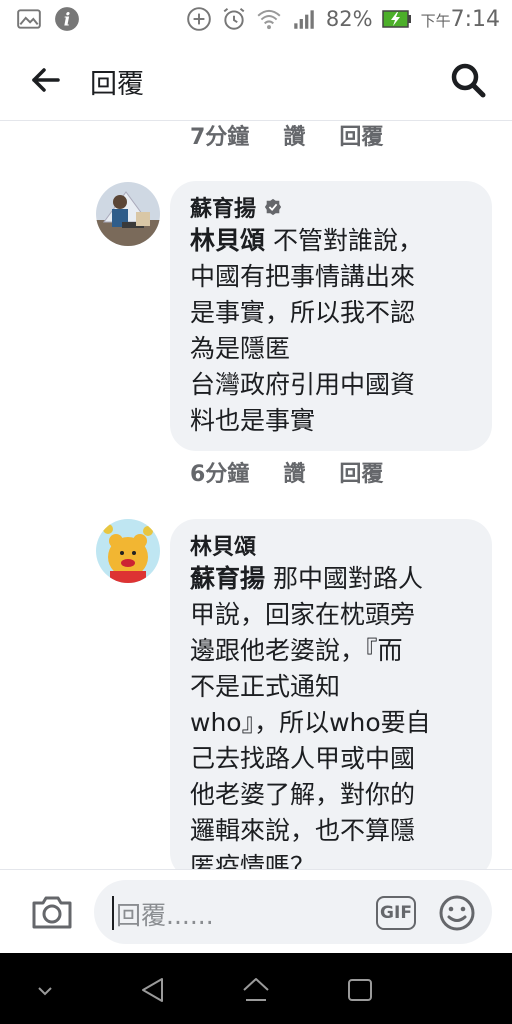 The height and width of the screenshot is (1024, 512). Describe the element at coordinates (273, 207) in the screenshot. I see `verified-badge-icon` at that location.